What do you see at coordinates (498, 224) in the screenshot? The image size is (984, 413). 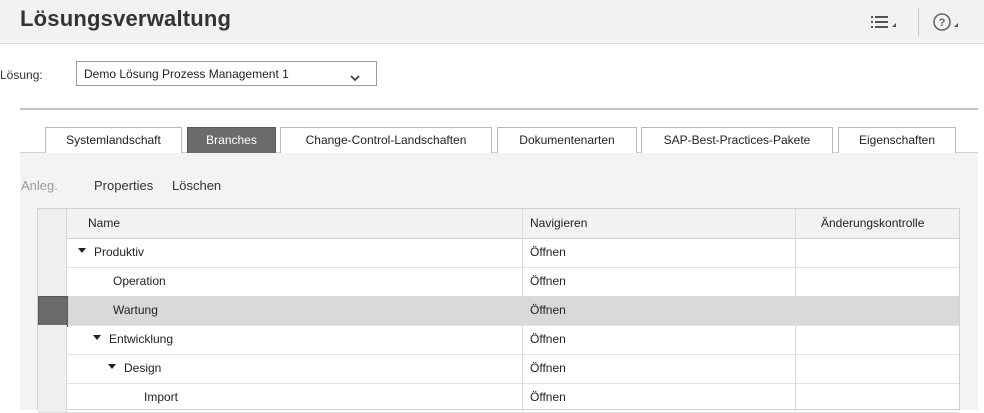 I see `table-header-row: Name Navigieren Änderungskontrolle` at bounding box center [498, 224].